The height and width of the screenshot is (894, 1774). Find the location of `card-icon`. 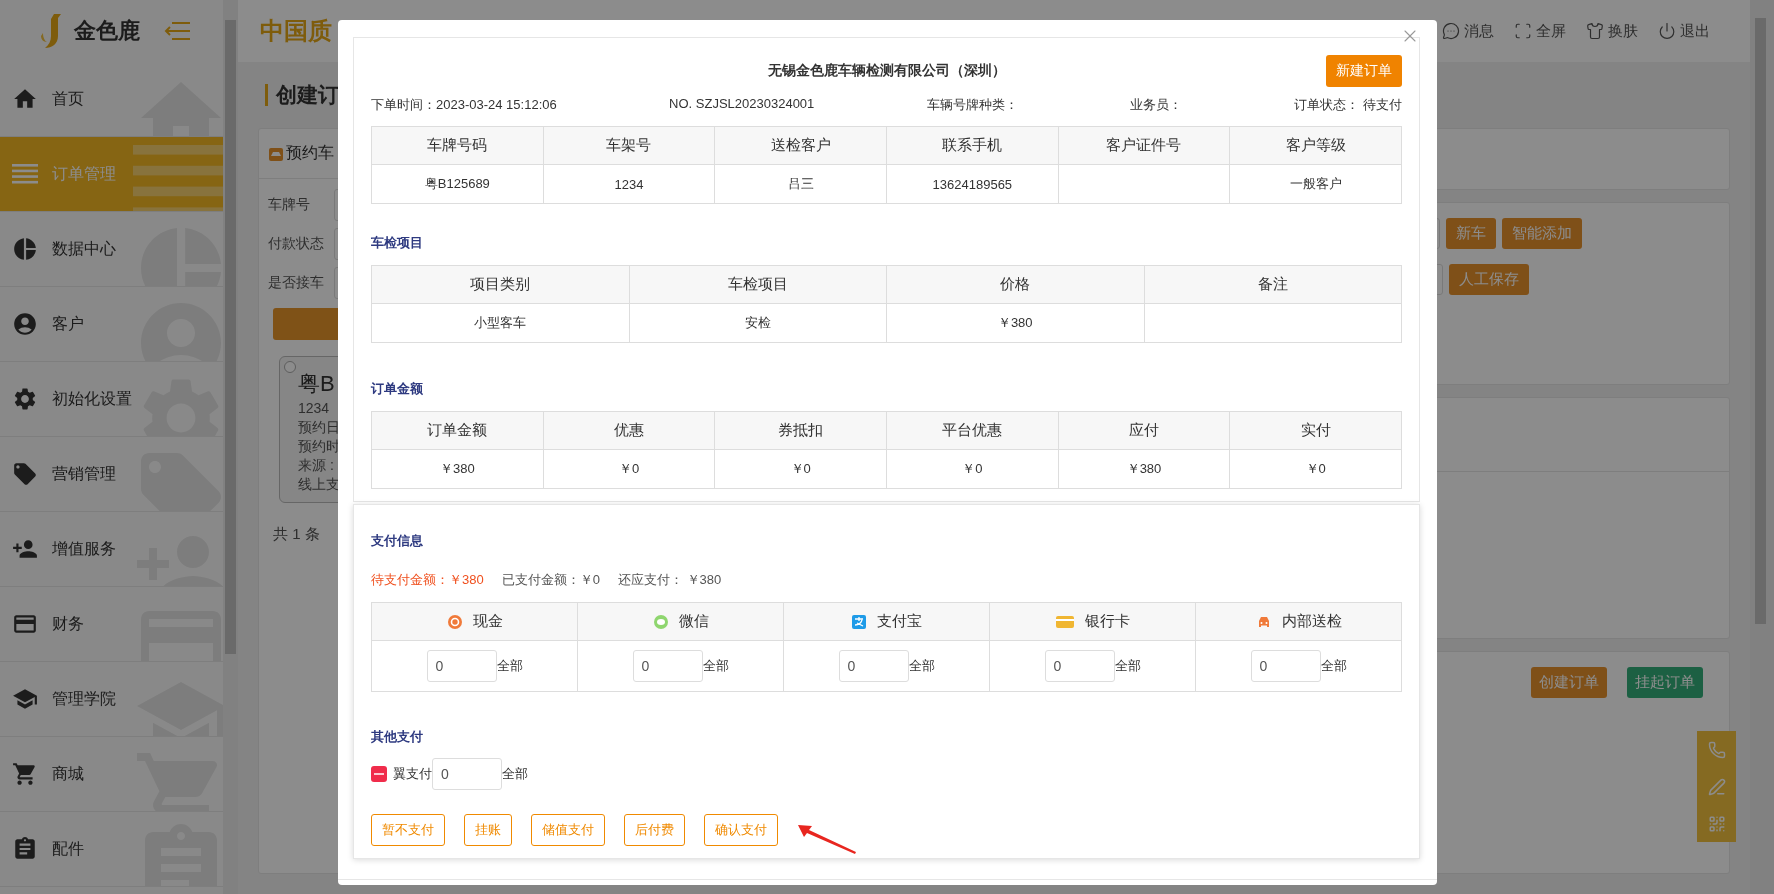

card-icon is located at coordinates (1065, 621).